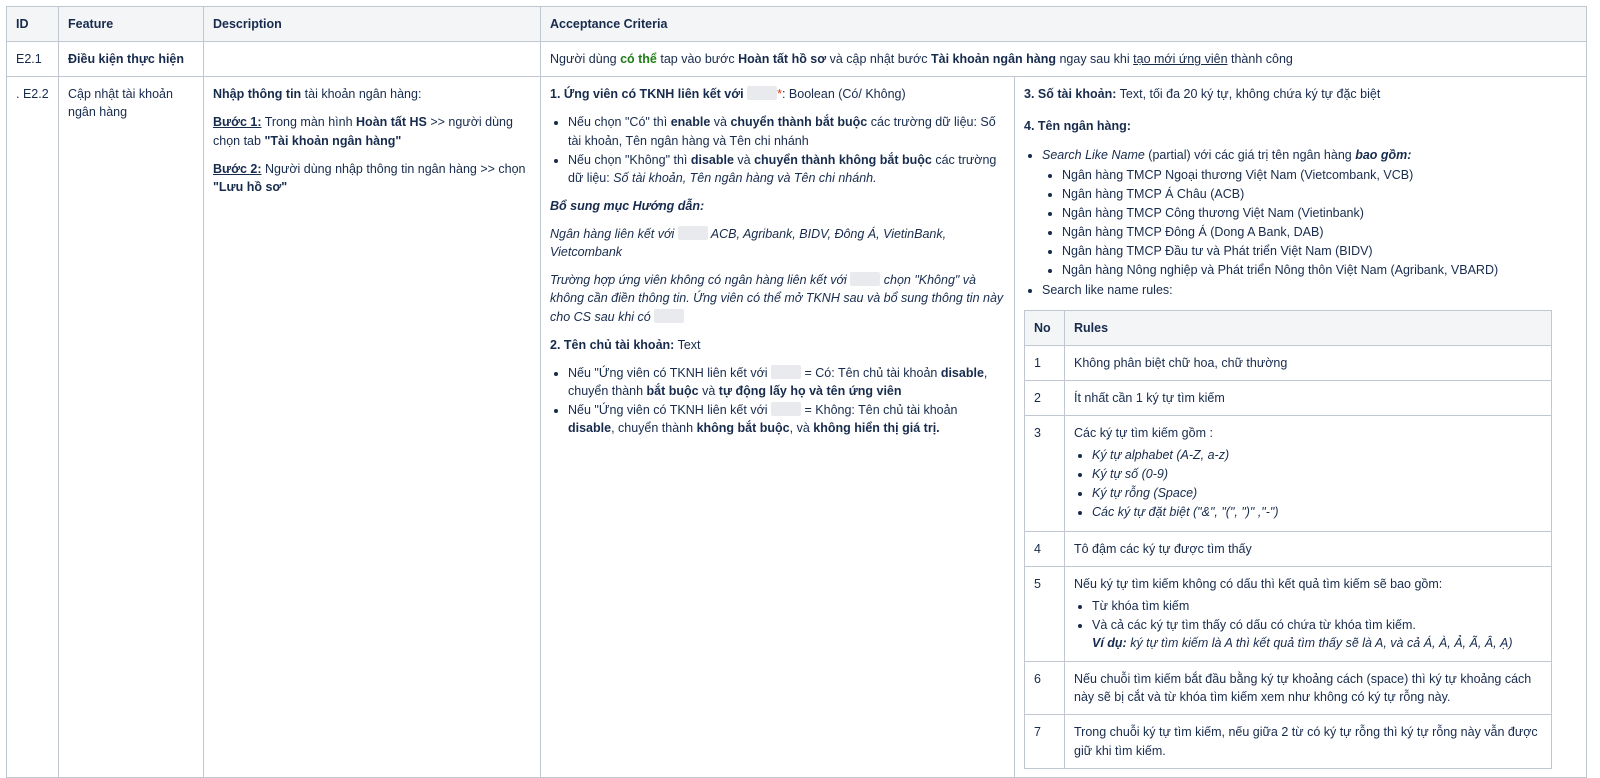 Image resolution: width=1600 pixels, height=778 pixels. What do you see at coordinates (1317, 606) in the screenshot?
I see `list-item: Từ khóa tìm kiếm` at bounding box center [1317, 606].